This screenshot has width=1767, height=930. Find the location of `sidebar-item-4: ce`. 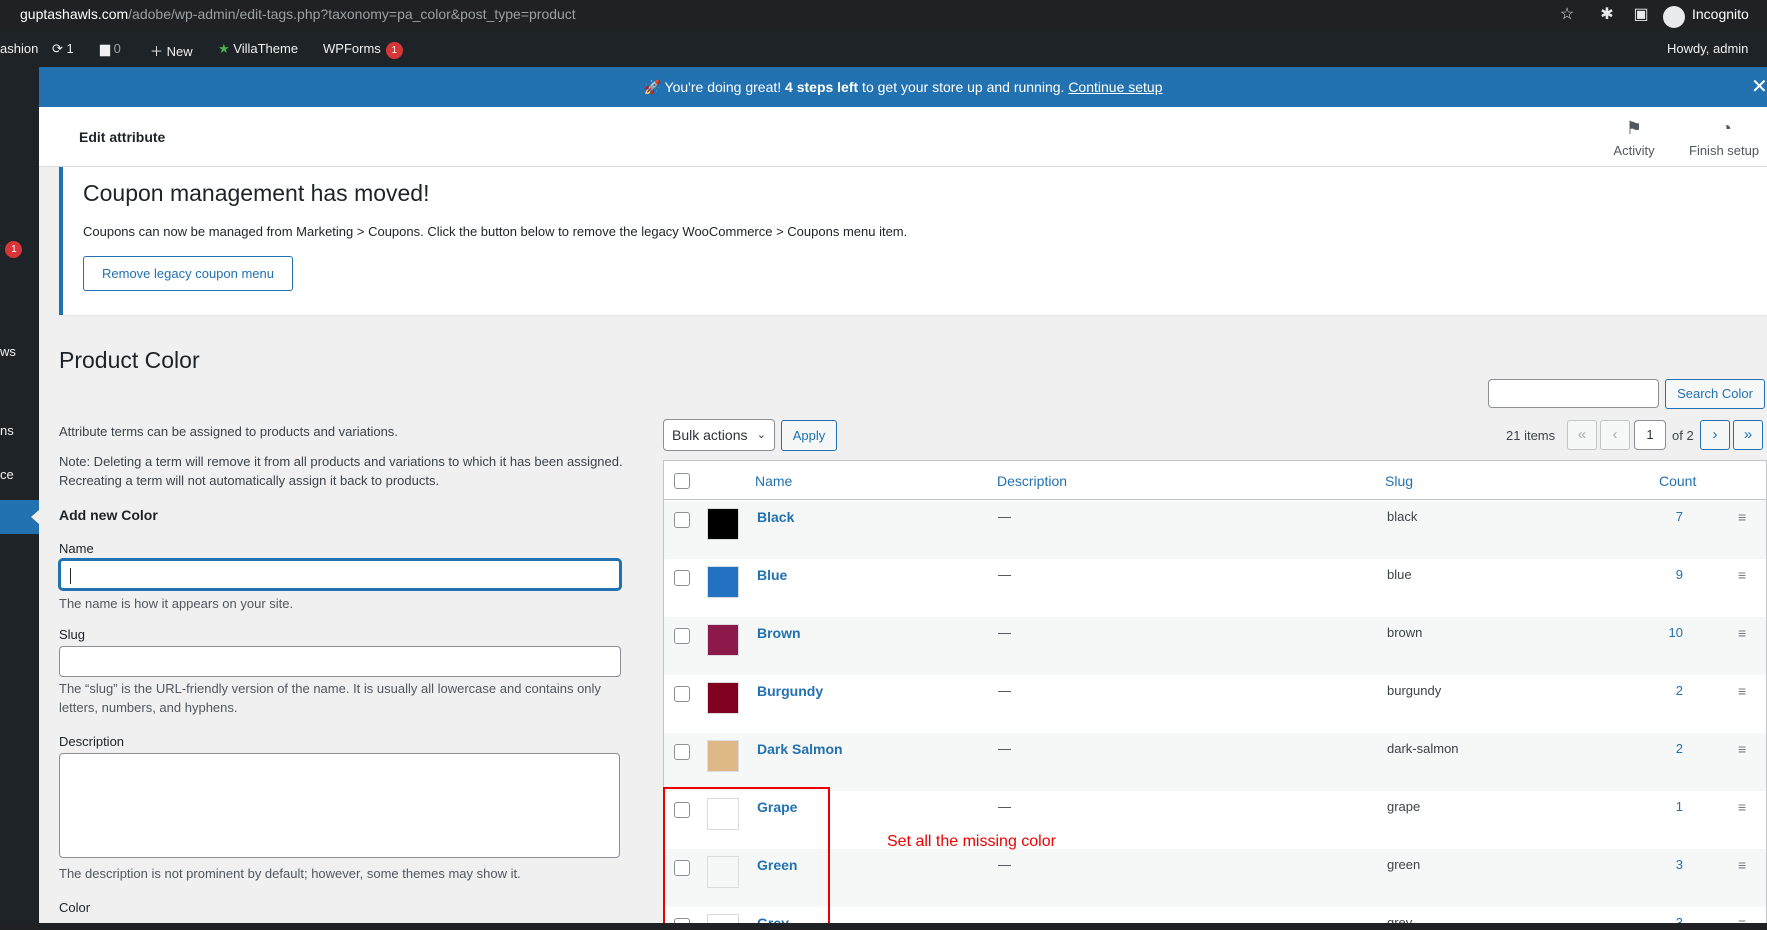

sidebar-item-4: ce is located at coordinates (7, 474).